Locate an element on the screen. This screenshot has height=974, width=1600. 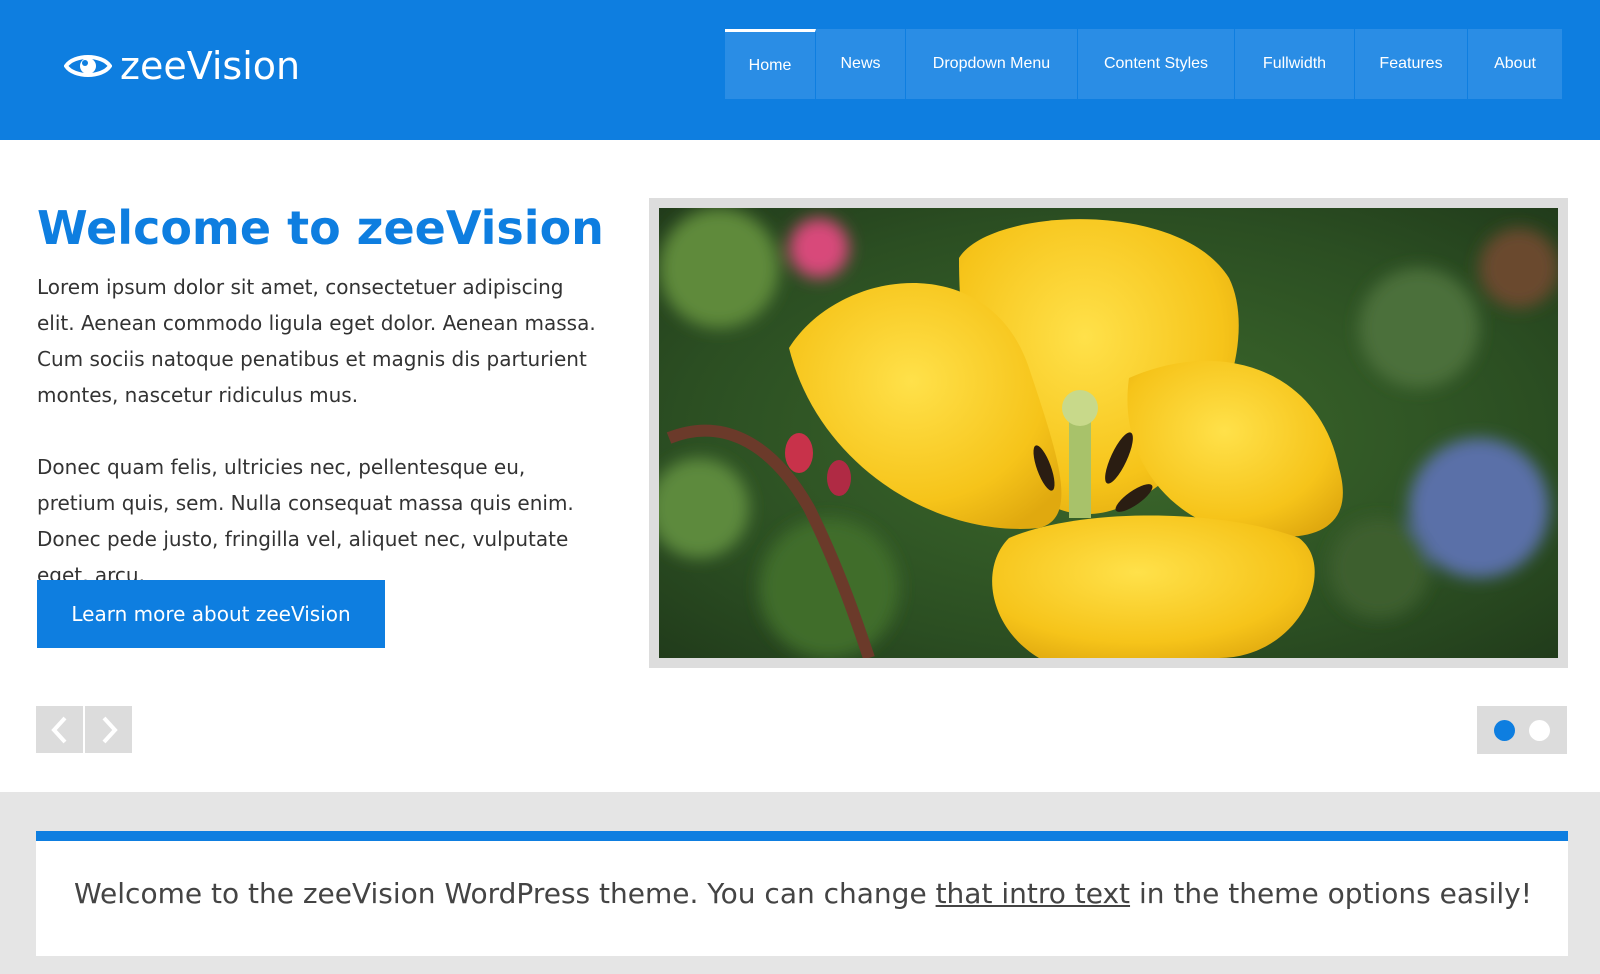
chevron-left-icon is located at coordinates (58, 729).